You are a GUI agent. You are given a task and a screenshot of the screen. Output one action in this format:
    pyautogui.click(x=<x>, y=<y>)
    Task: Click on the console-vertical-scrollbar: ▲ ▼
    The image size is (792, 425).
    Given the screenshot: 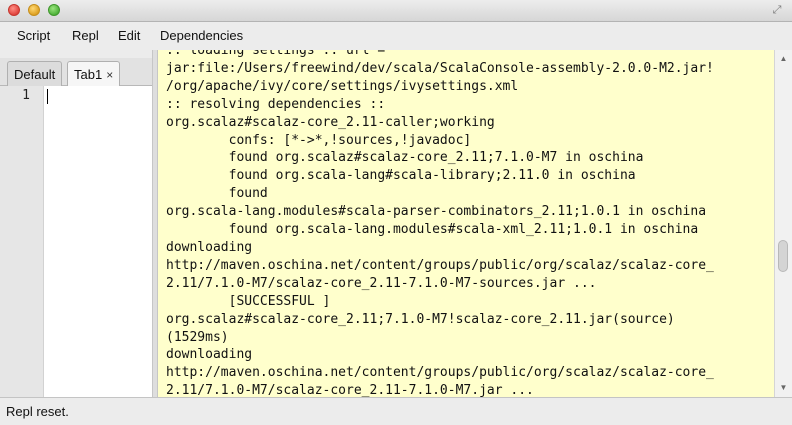 What is the action you would take?
    pyautogui.click(x=783, y=223)
    